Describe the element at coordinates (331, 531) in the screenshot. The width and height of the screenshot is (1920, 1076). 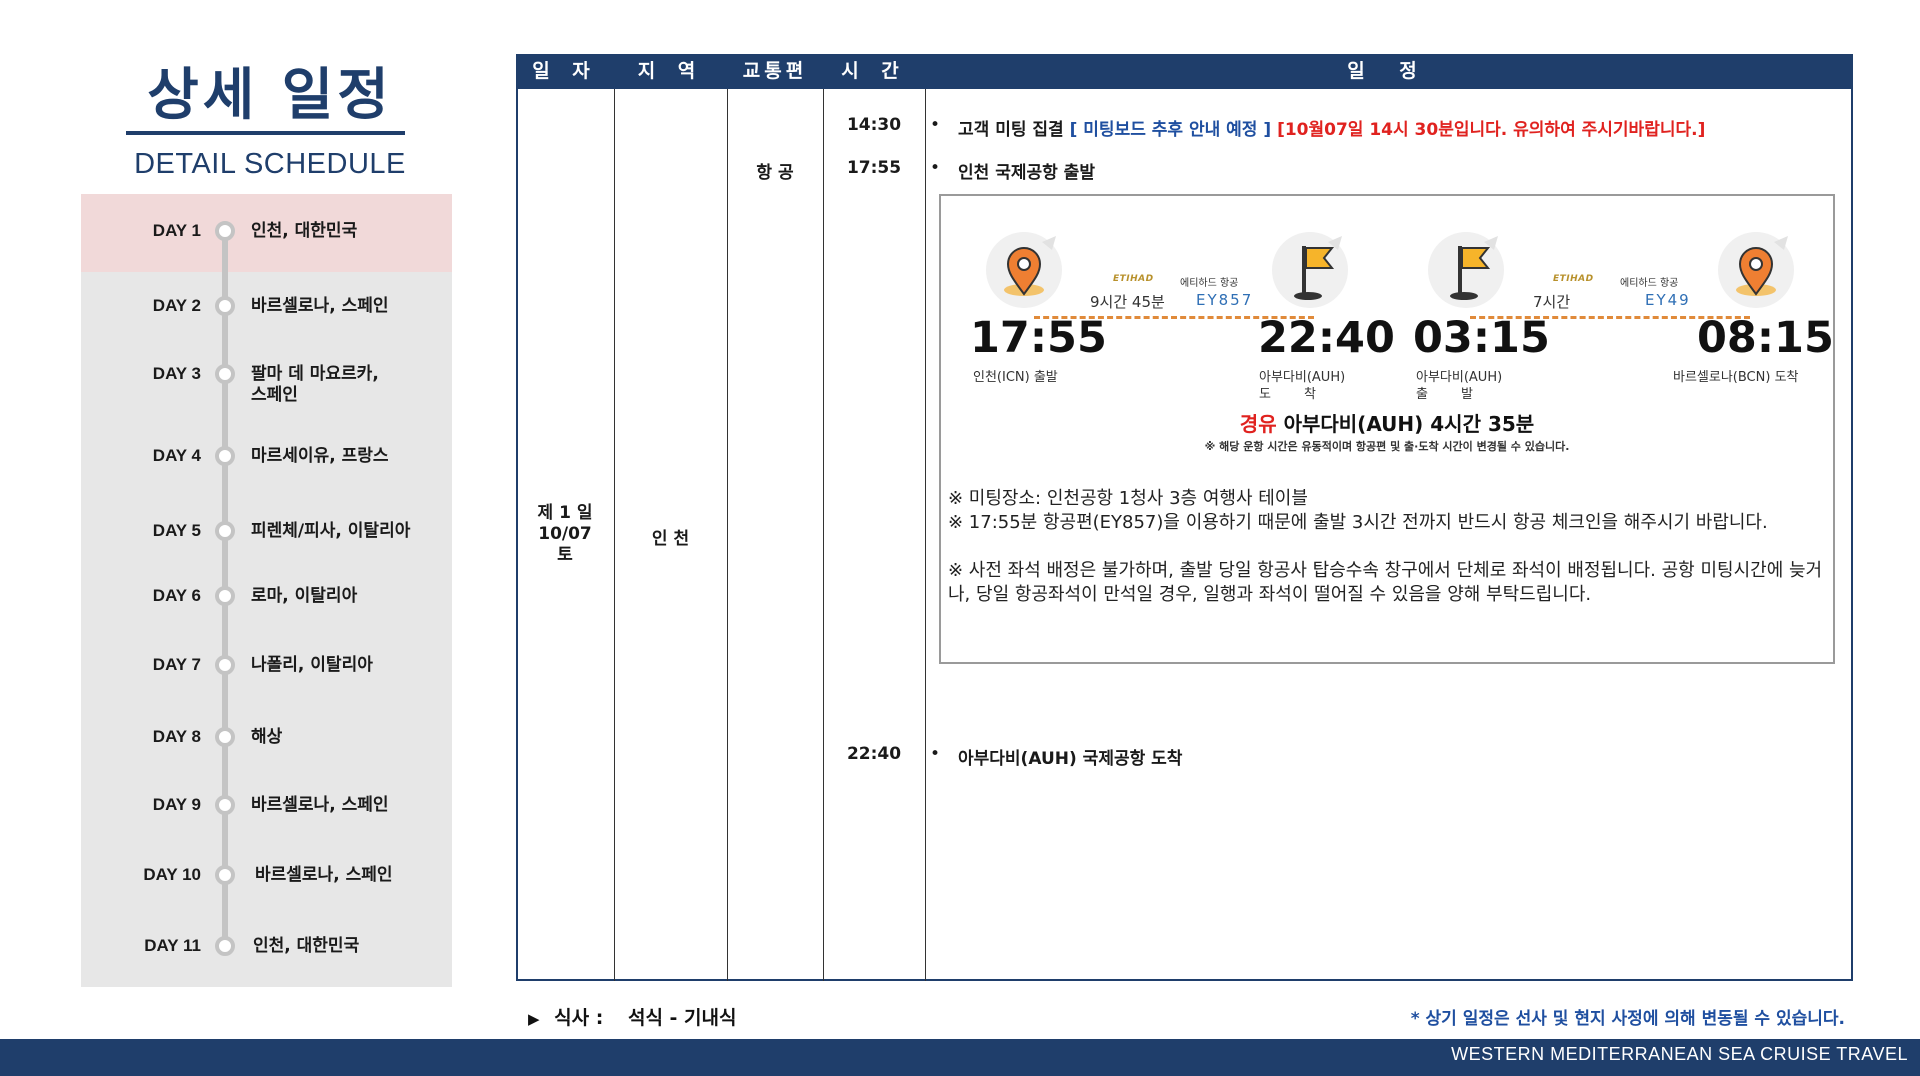
I see `day-place: 피렌체/피사, 이탈리아` at that location.